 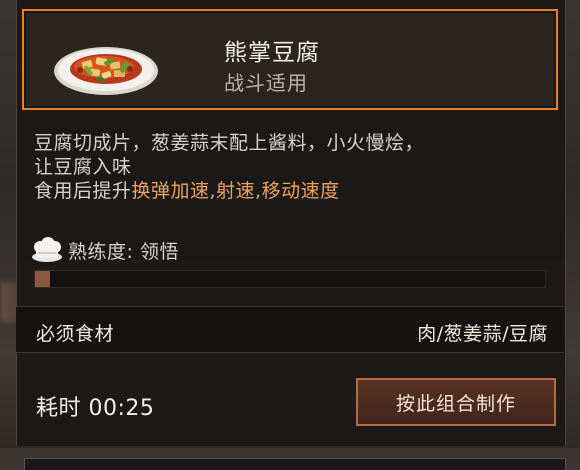 What do you see at coordinates (229, 143) in the screenshot?
I see `description-line-1: 豆腐切成片，葱姜蒜末配上酱料，小火慢烩，` at bounding box center [229, 143].